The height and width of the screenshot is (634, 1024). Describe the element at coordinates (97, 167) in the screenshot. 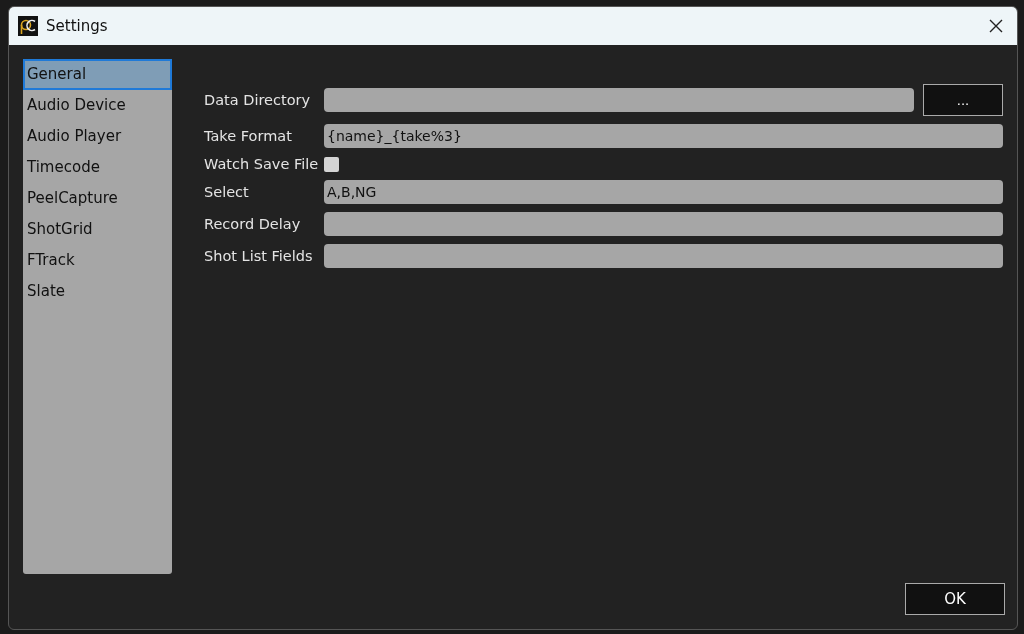

I see `category-item: Timecode` at that location.